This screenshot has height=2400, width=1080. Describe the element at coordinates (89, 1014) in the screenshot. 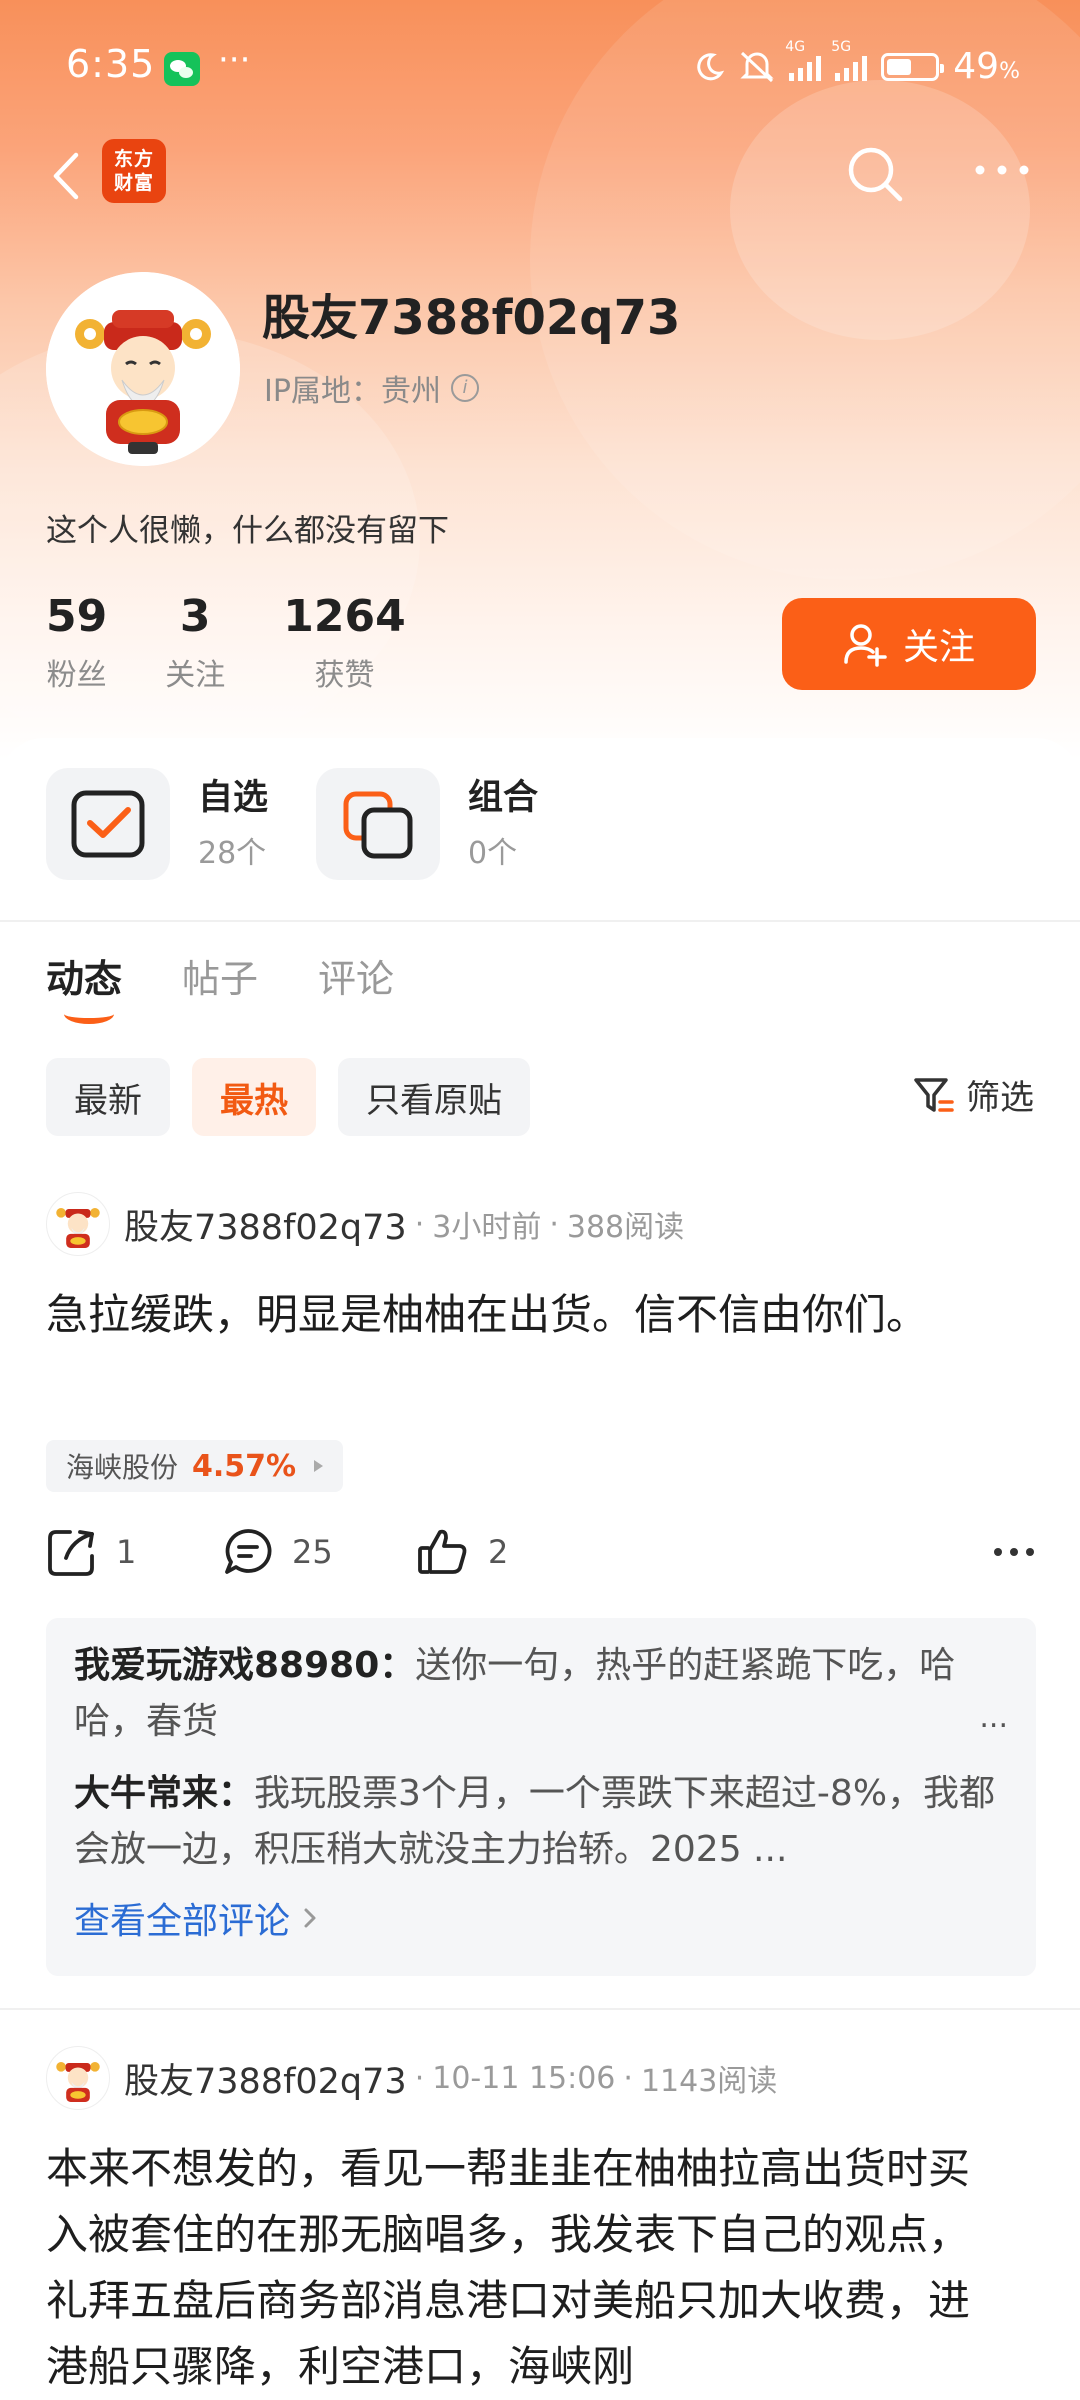

I see `active-tab-indicator` at that location.